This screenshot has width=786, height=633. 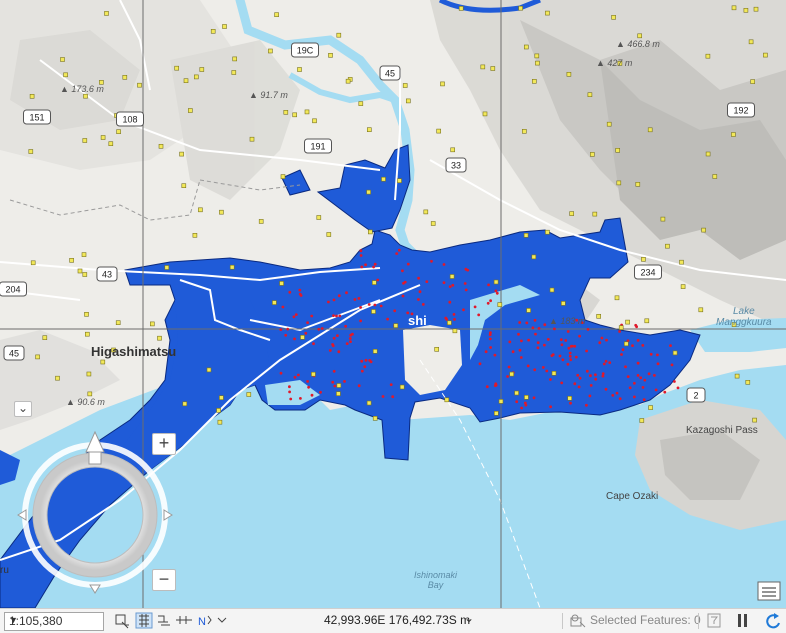 What do you see at coordinates (164, 444) in the screenshot?
I see `zoom-in-button: +` at bounding box center [164, 444].